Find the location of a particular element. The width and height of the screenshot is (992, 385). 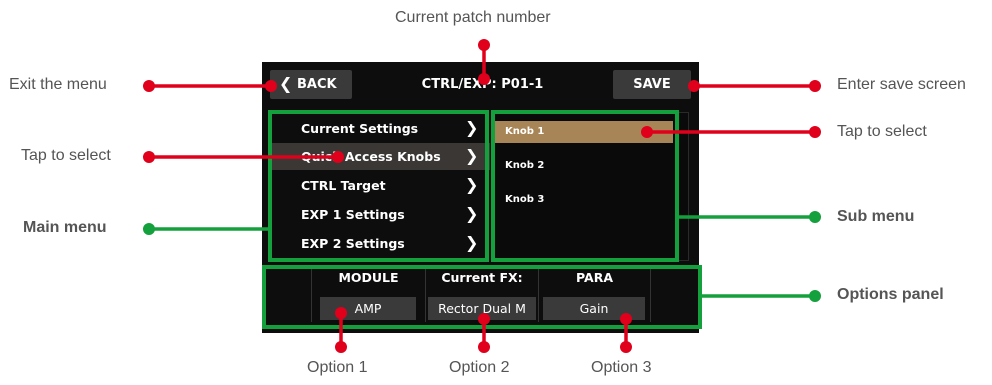

exit-menu-label: Exit the menu is located at coordinates (58, 84).